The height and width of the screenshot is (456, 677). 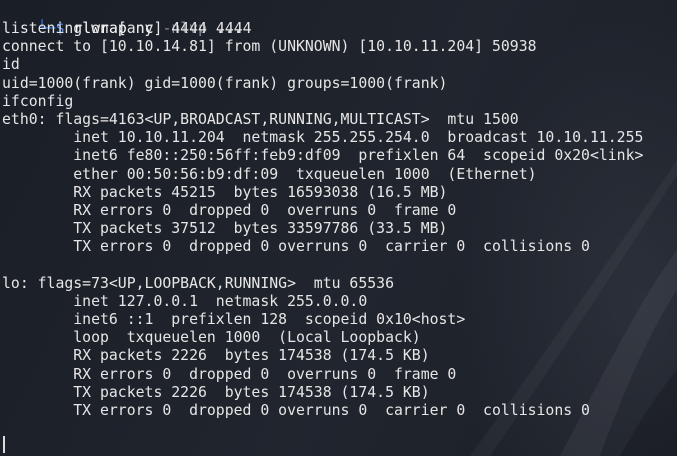 What do you see at coordinates (11, 65) in the screenshot?
I see `output-line: id` at bounding box center [11, 65].